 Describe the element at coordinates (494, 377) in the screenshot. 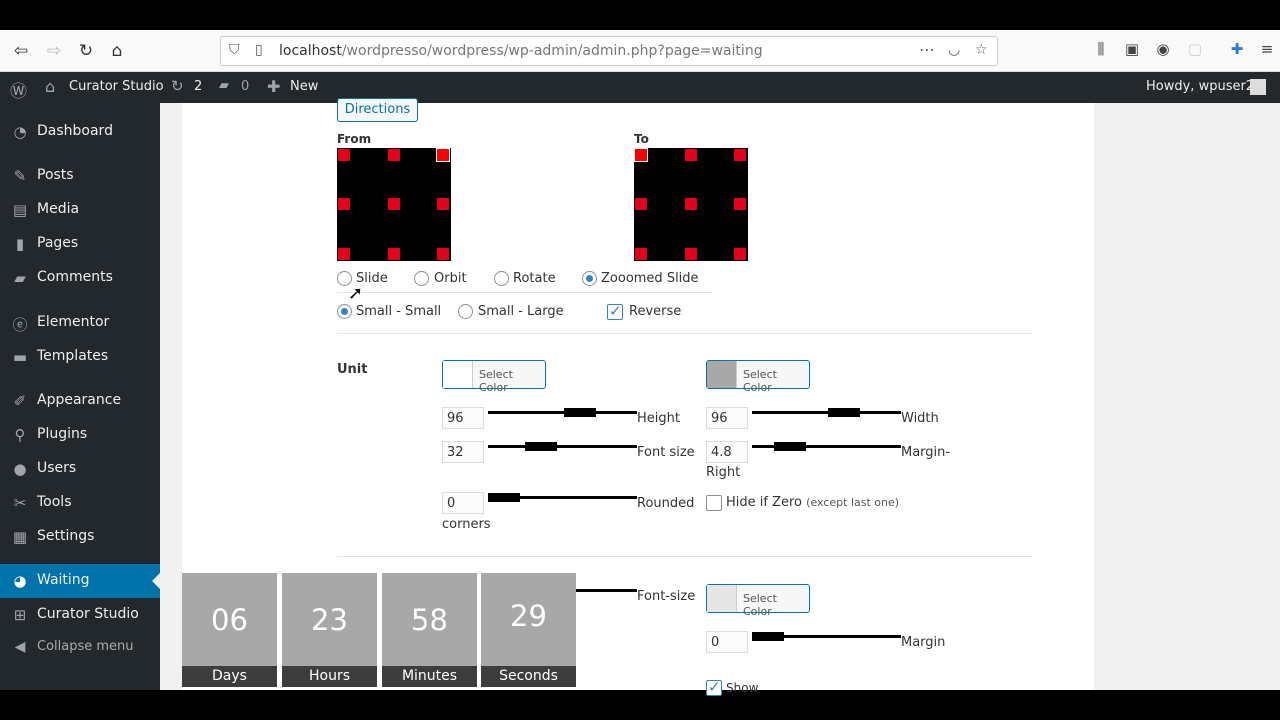

I see `unit-bg-color-button: Select Color` at that location.